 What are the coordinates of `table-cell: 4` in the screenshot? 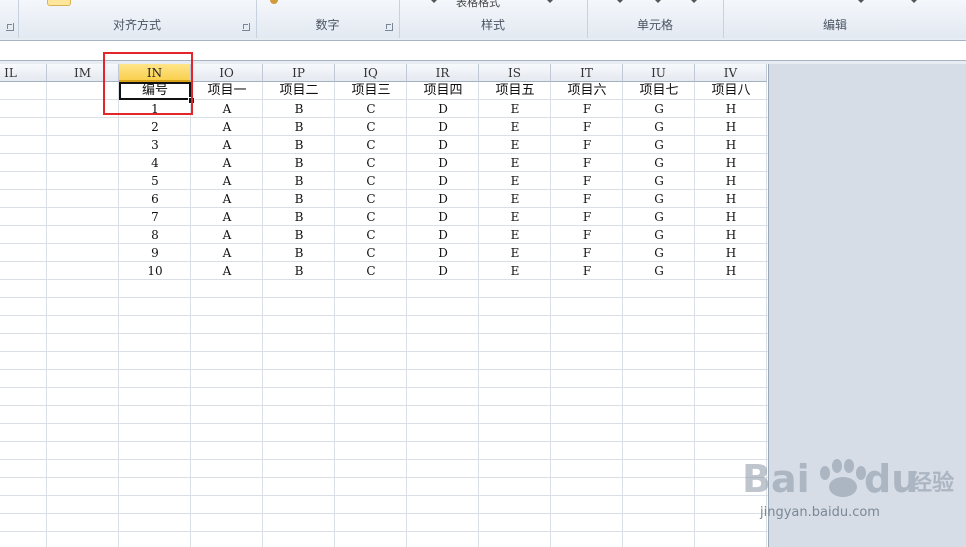 It's located at (155, 163).